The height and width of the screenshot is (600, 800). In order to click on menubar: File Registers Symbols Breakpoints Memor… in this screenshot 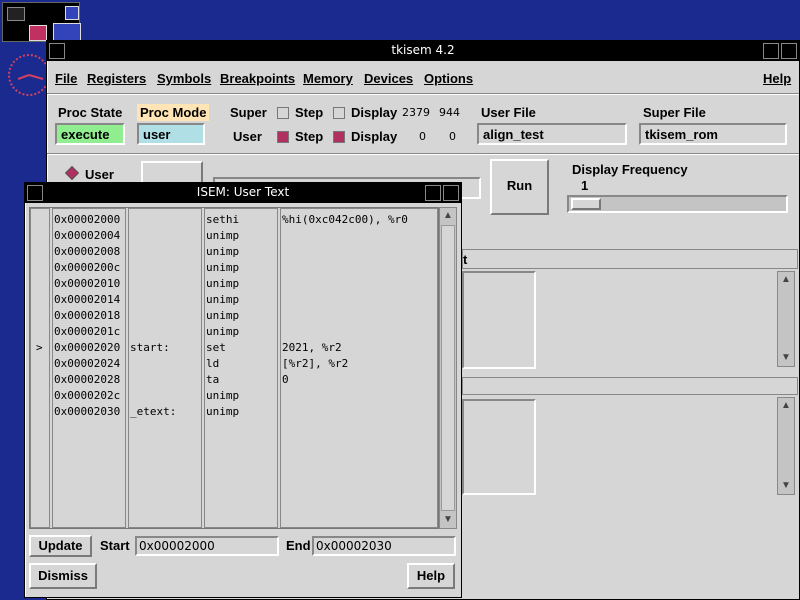, I will do `click(423, 79)`.